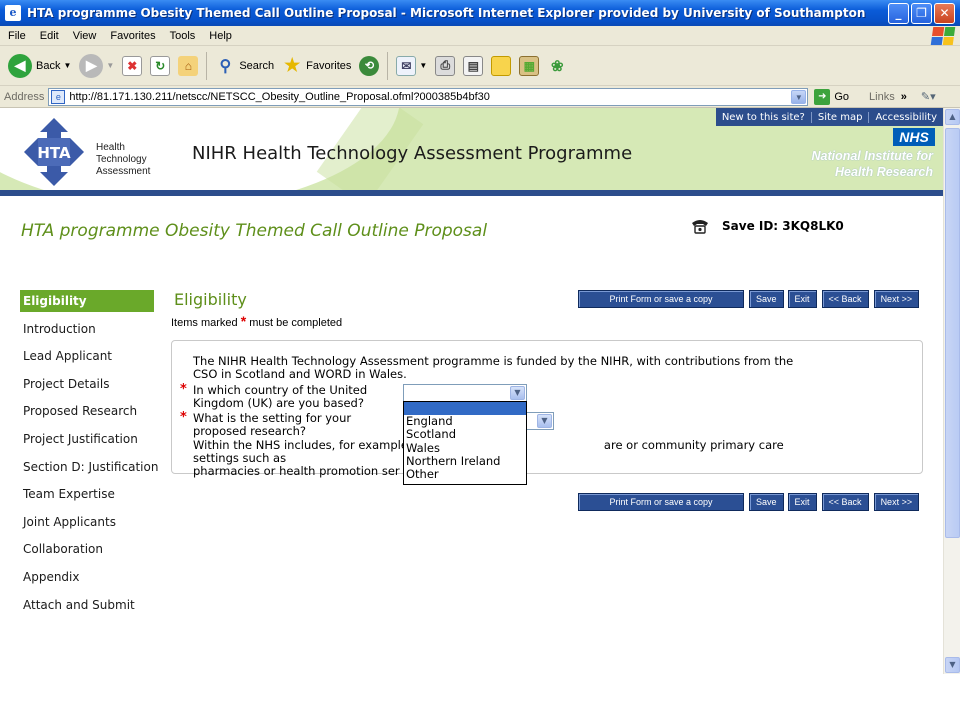 This screenshot has width=960, height=720. What do you see at coordinates (87, 580) in the screenshot?
I see `nav-item-appendix: Appendix` at bounding box center [87, 580].